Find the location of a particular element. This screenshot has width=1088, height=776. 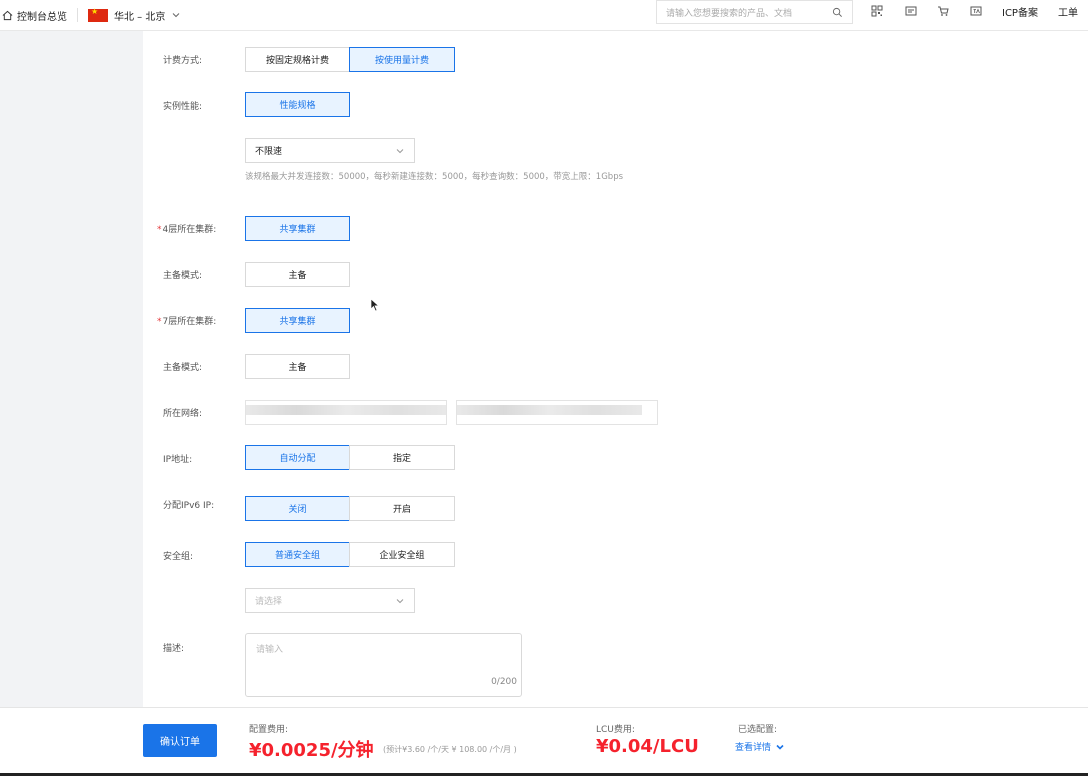

l4-shared-cluster-option: 共享集群 is located at coordinates (297, 228).